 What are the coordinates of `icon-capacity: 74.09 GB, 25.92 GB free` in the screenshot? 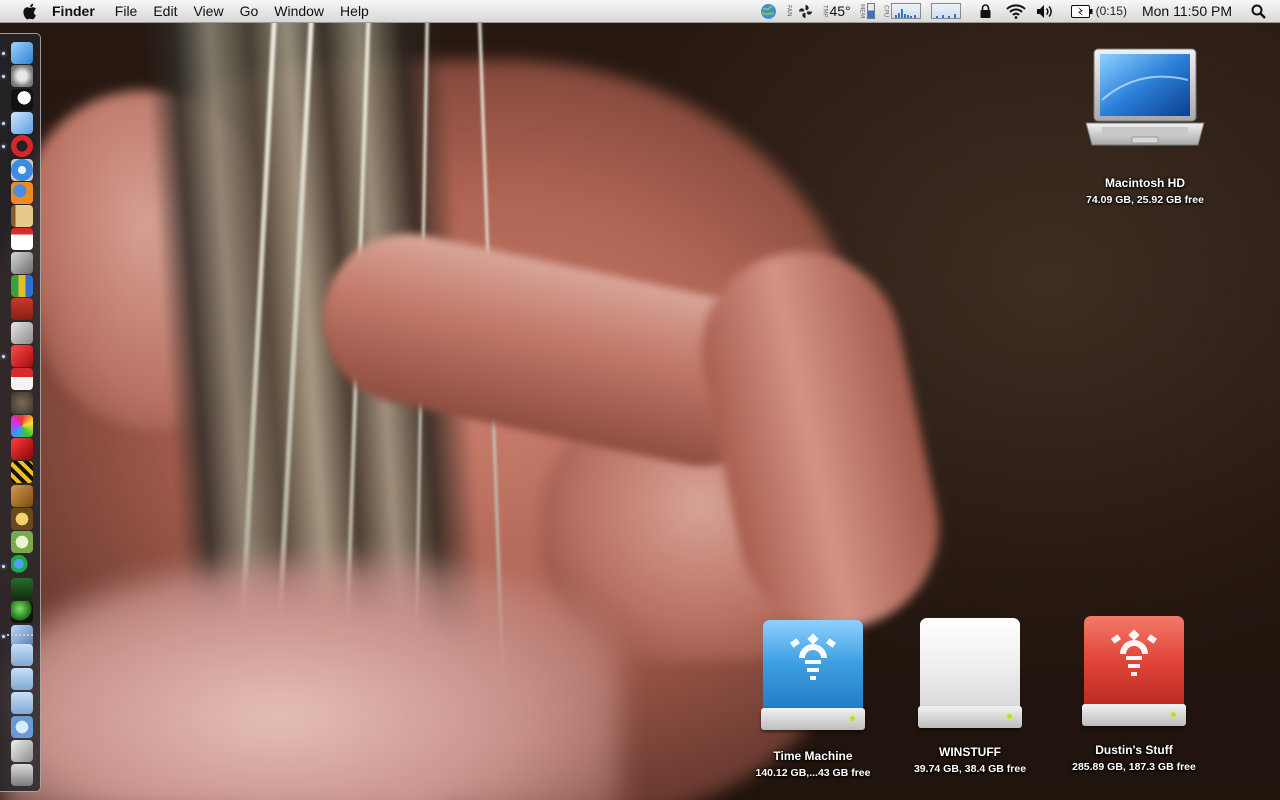 It's located at (1145, 200).